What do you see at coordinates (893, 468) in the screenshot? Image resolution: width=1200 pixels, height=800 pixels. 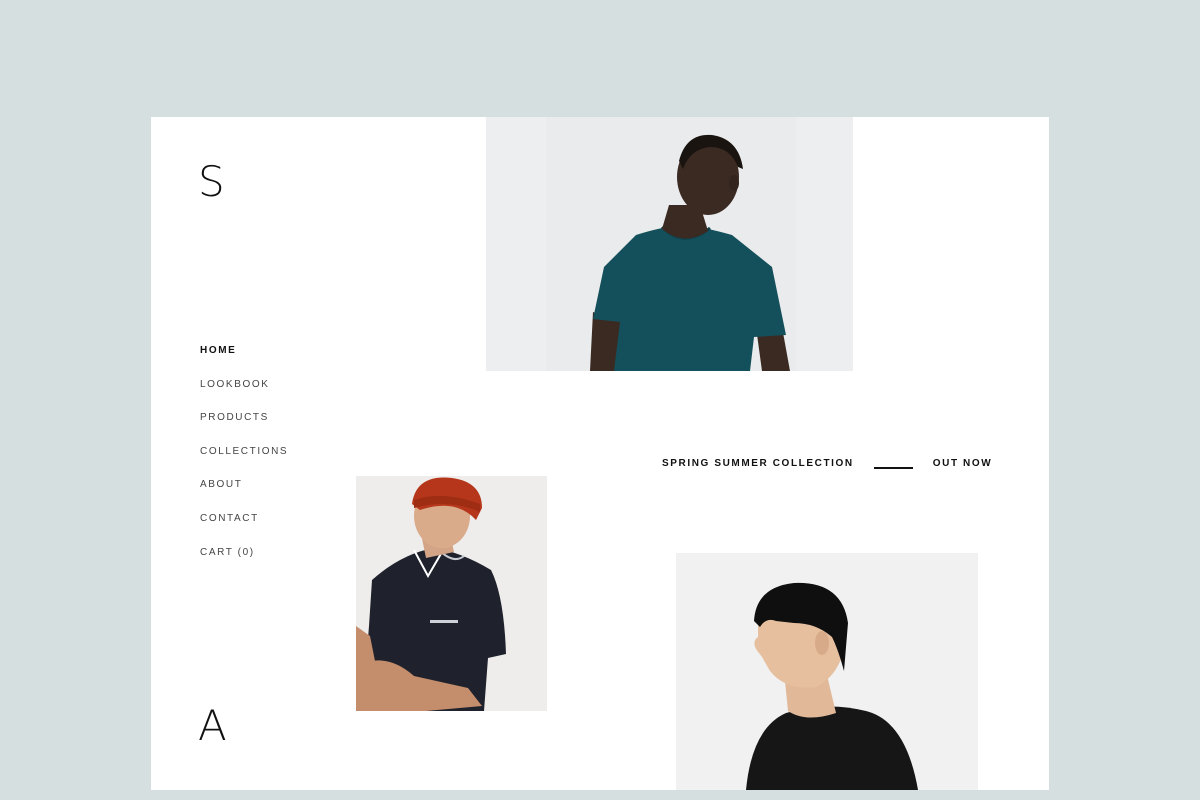 I see `banner-divider` at bounding box center [893, 468].